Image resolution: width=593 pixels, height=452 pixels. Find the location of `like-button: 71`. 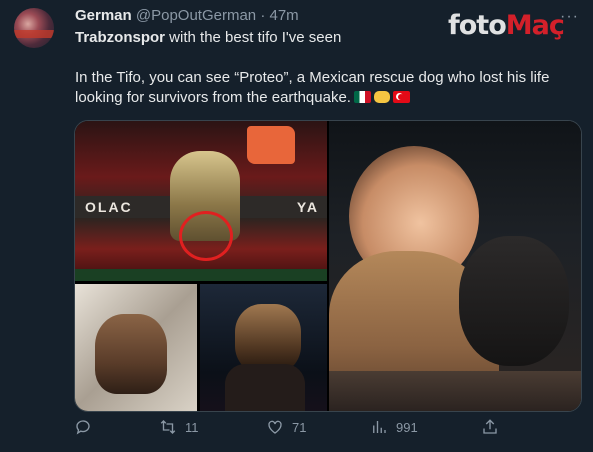

like-button: 71 is located at coordinates (286, 427).